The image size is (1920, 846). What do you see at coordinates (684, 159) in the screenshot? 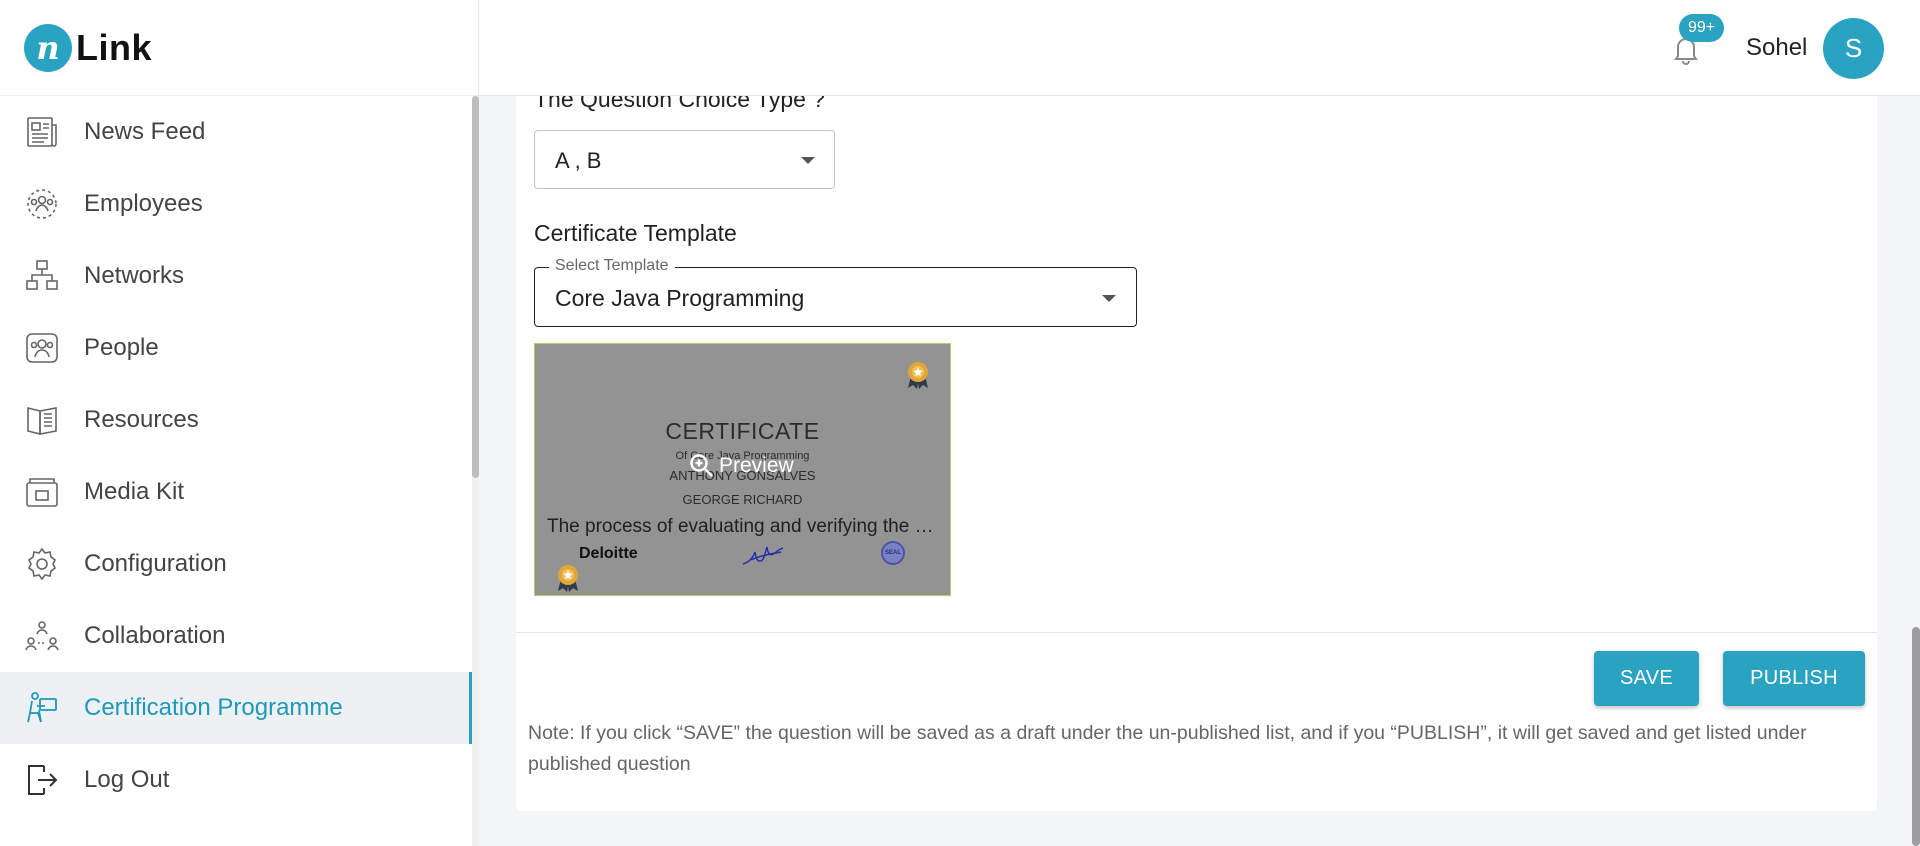
I see `question-choice-select: A , B` at bounding box center [684, 159].